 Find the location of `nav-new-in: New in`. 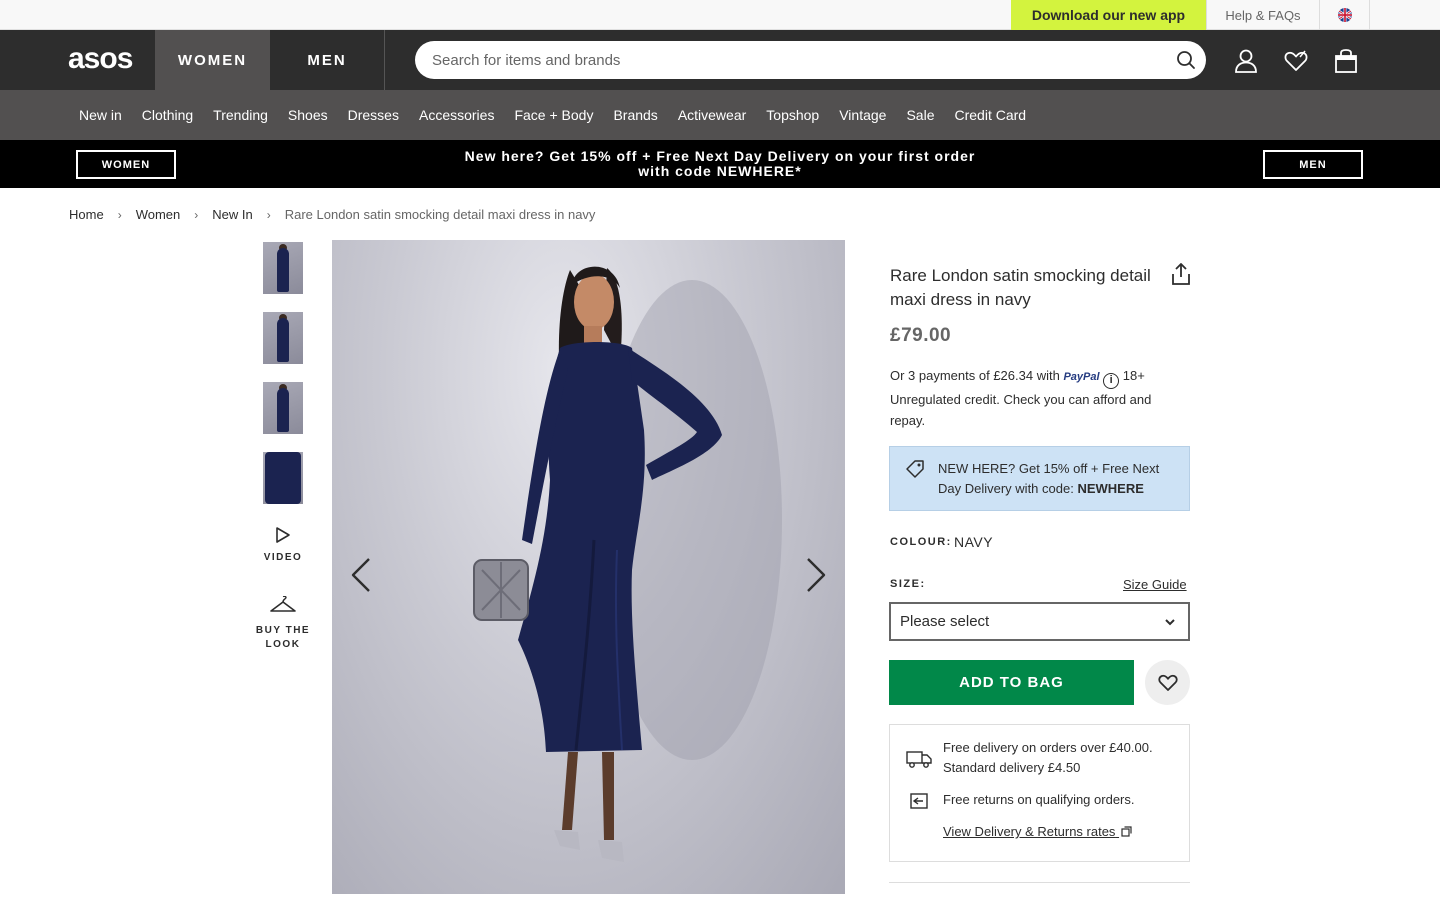

nav-new-in: New in is located at coordinates (100, 115).